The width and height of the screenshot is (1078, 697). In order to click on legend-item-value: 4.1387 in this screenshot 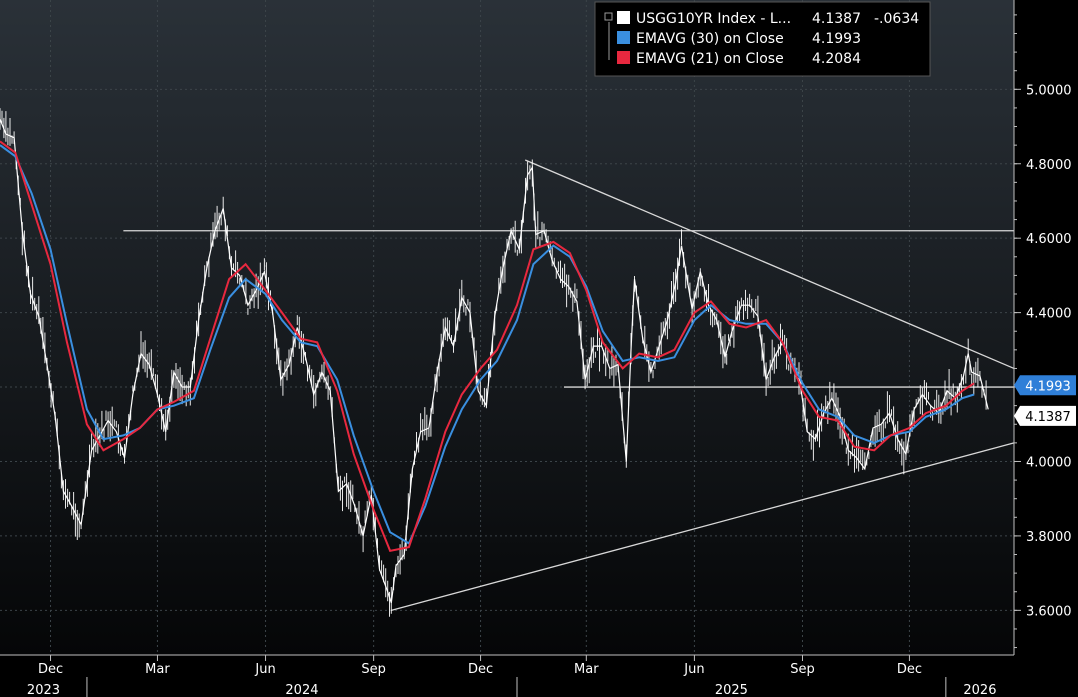, I will do `click(836, 19)`.